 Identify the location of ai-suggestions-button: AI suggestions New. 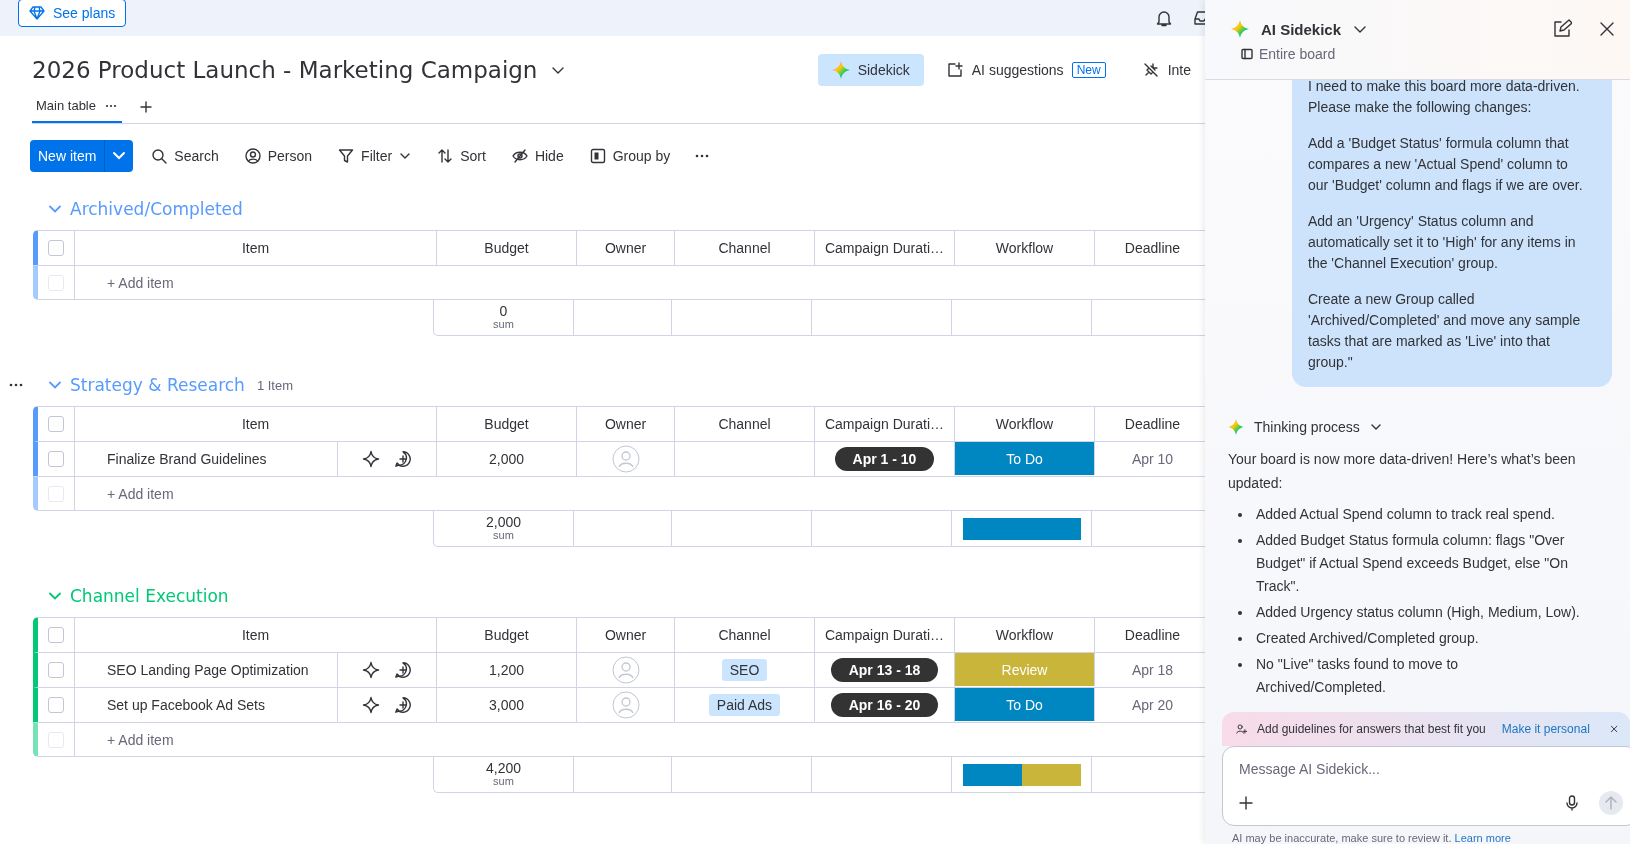
(1025, 70).